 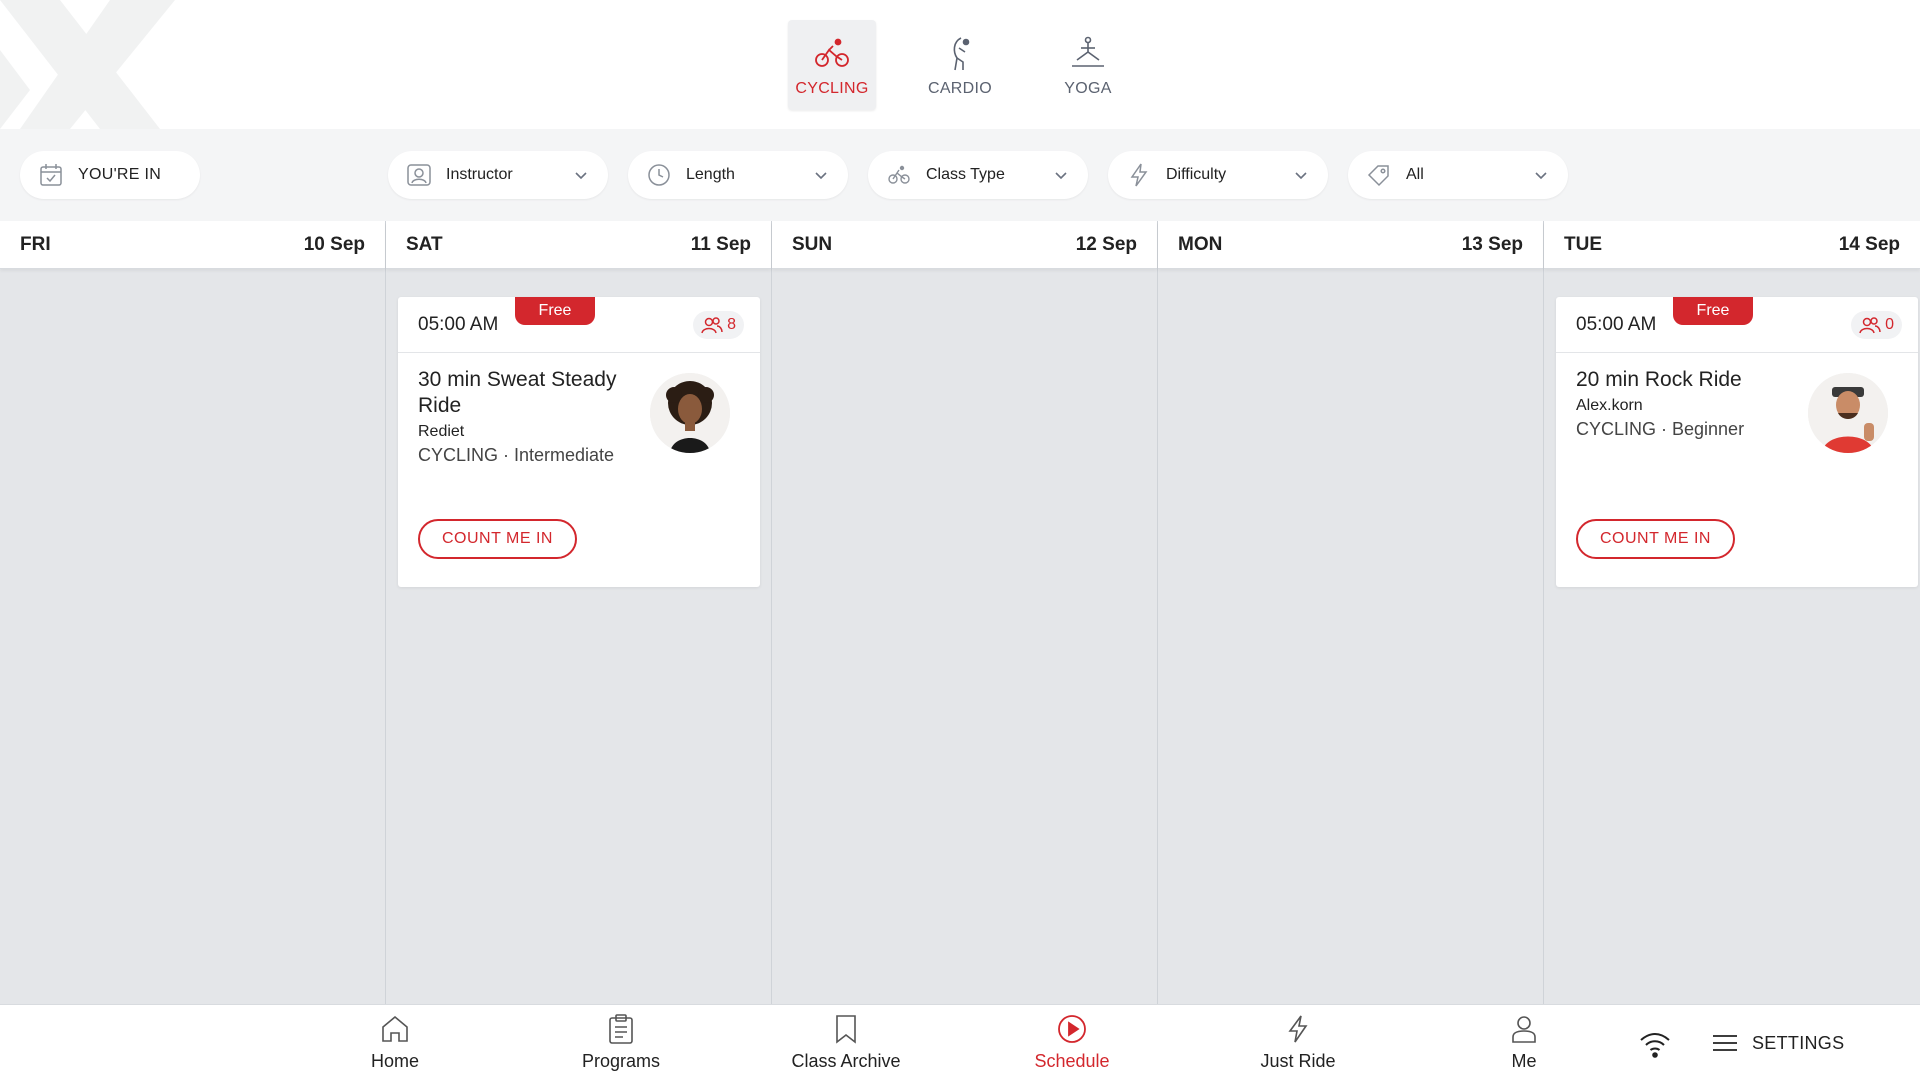 I want to click on calendar-check-icon, so click(x=51, y=175).